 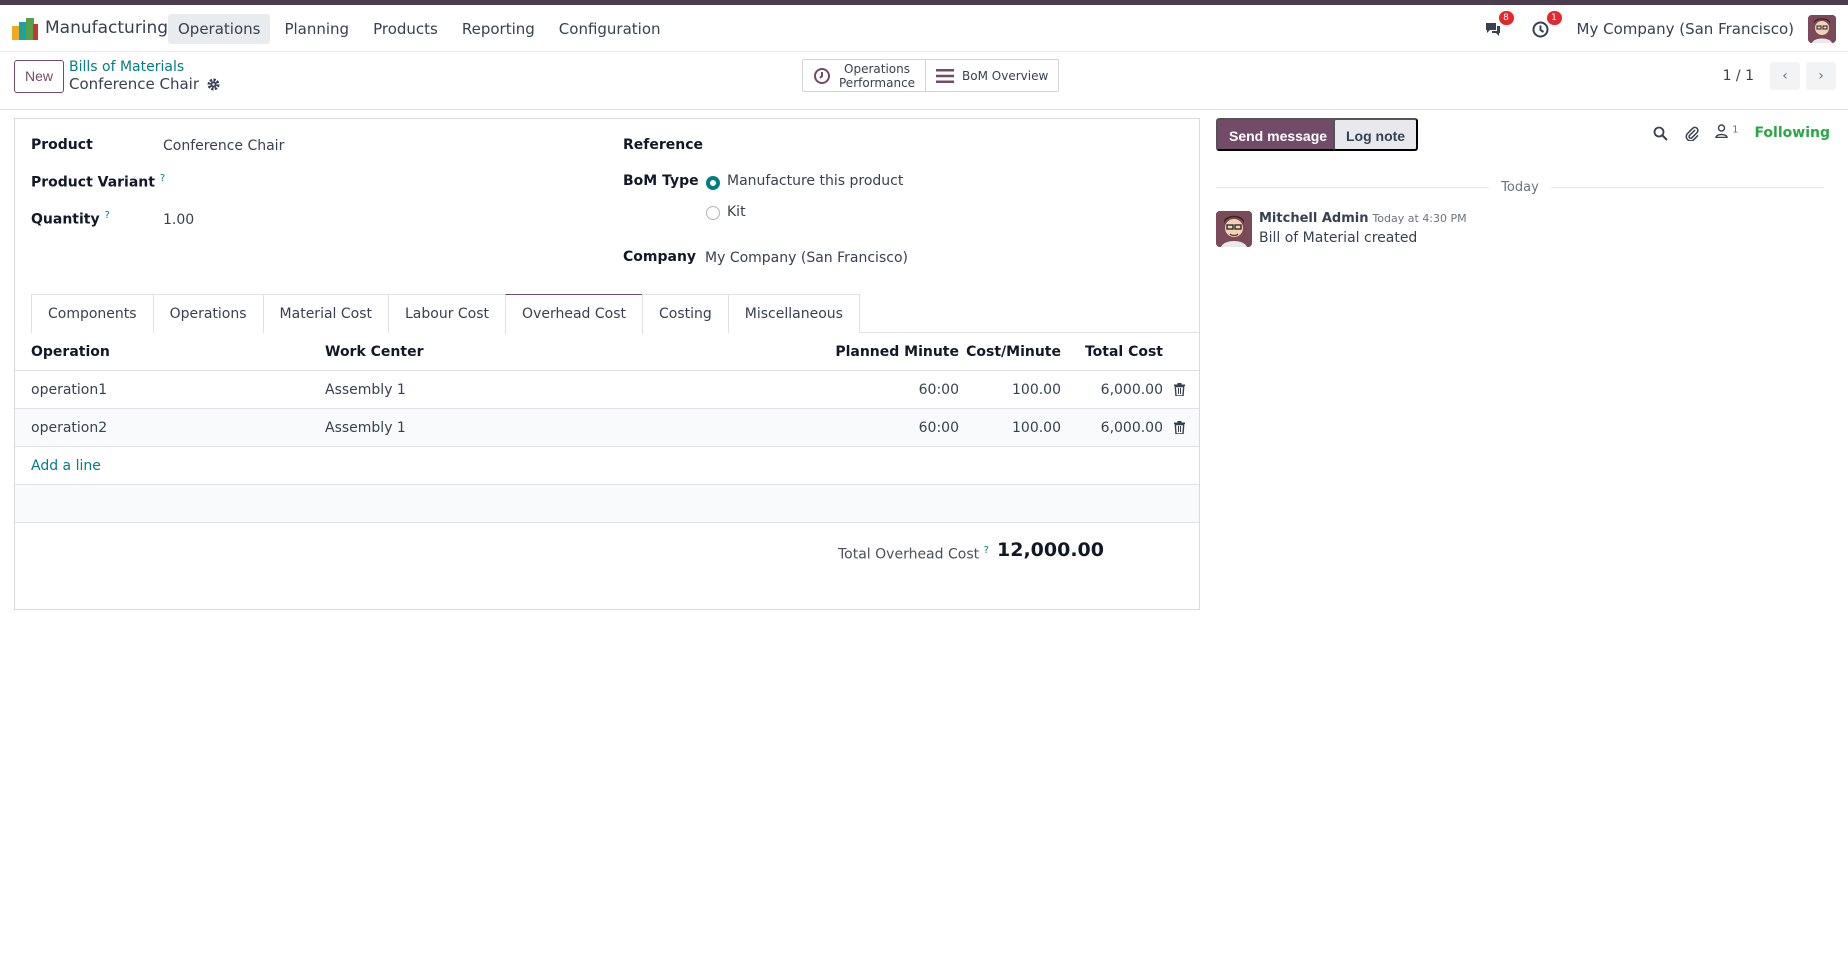 What do you see at coordinates (945, 75) in the screenshot?
I see `bars-icon` at bounding box center [945, 75].